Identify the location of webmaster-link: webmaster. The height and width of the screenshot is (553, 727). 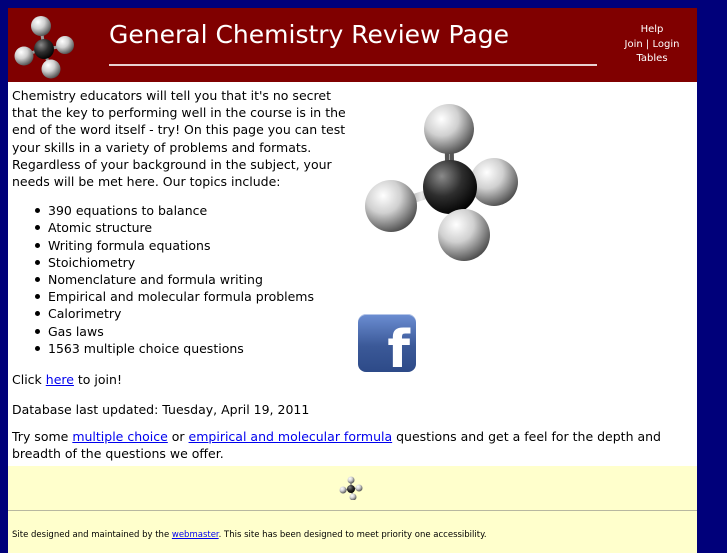
(195, 535).